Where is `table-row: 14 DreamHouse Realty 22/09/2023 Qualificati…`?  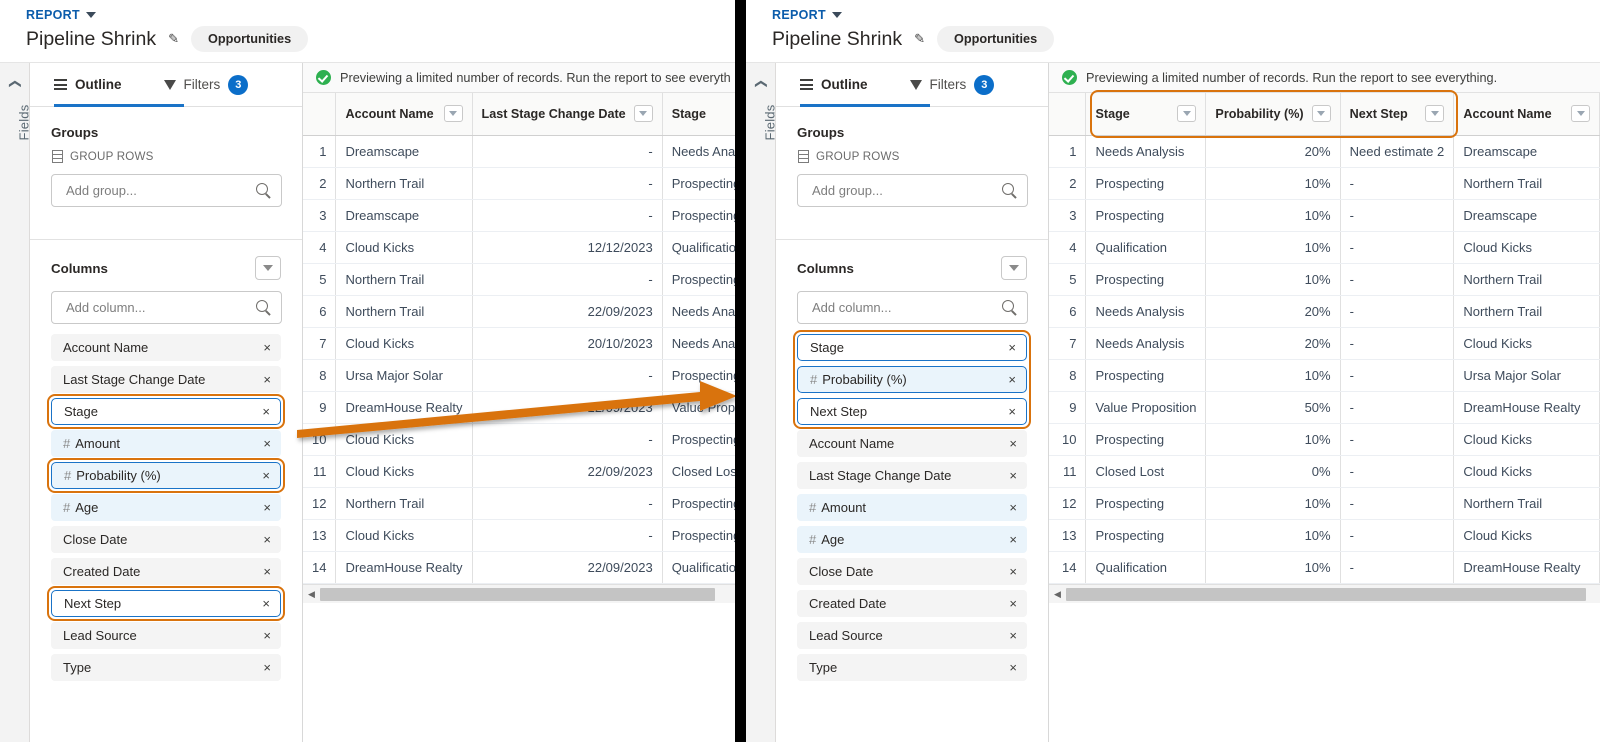 table-row: 14 DreamHouse Realty 22/09/2023 Qualificati… is located at coordinates (519, 567).